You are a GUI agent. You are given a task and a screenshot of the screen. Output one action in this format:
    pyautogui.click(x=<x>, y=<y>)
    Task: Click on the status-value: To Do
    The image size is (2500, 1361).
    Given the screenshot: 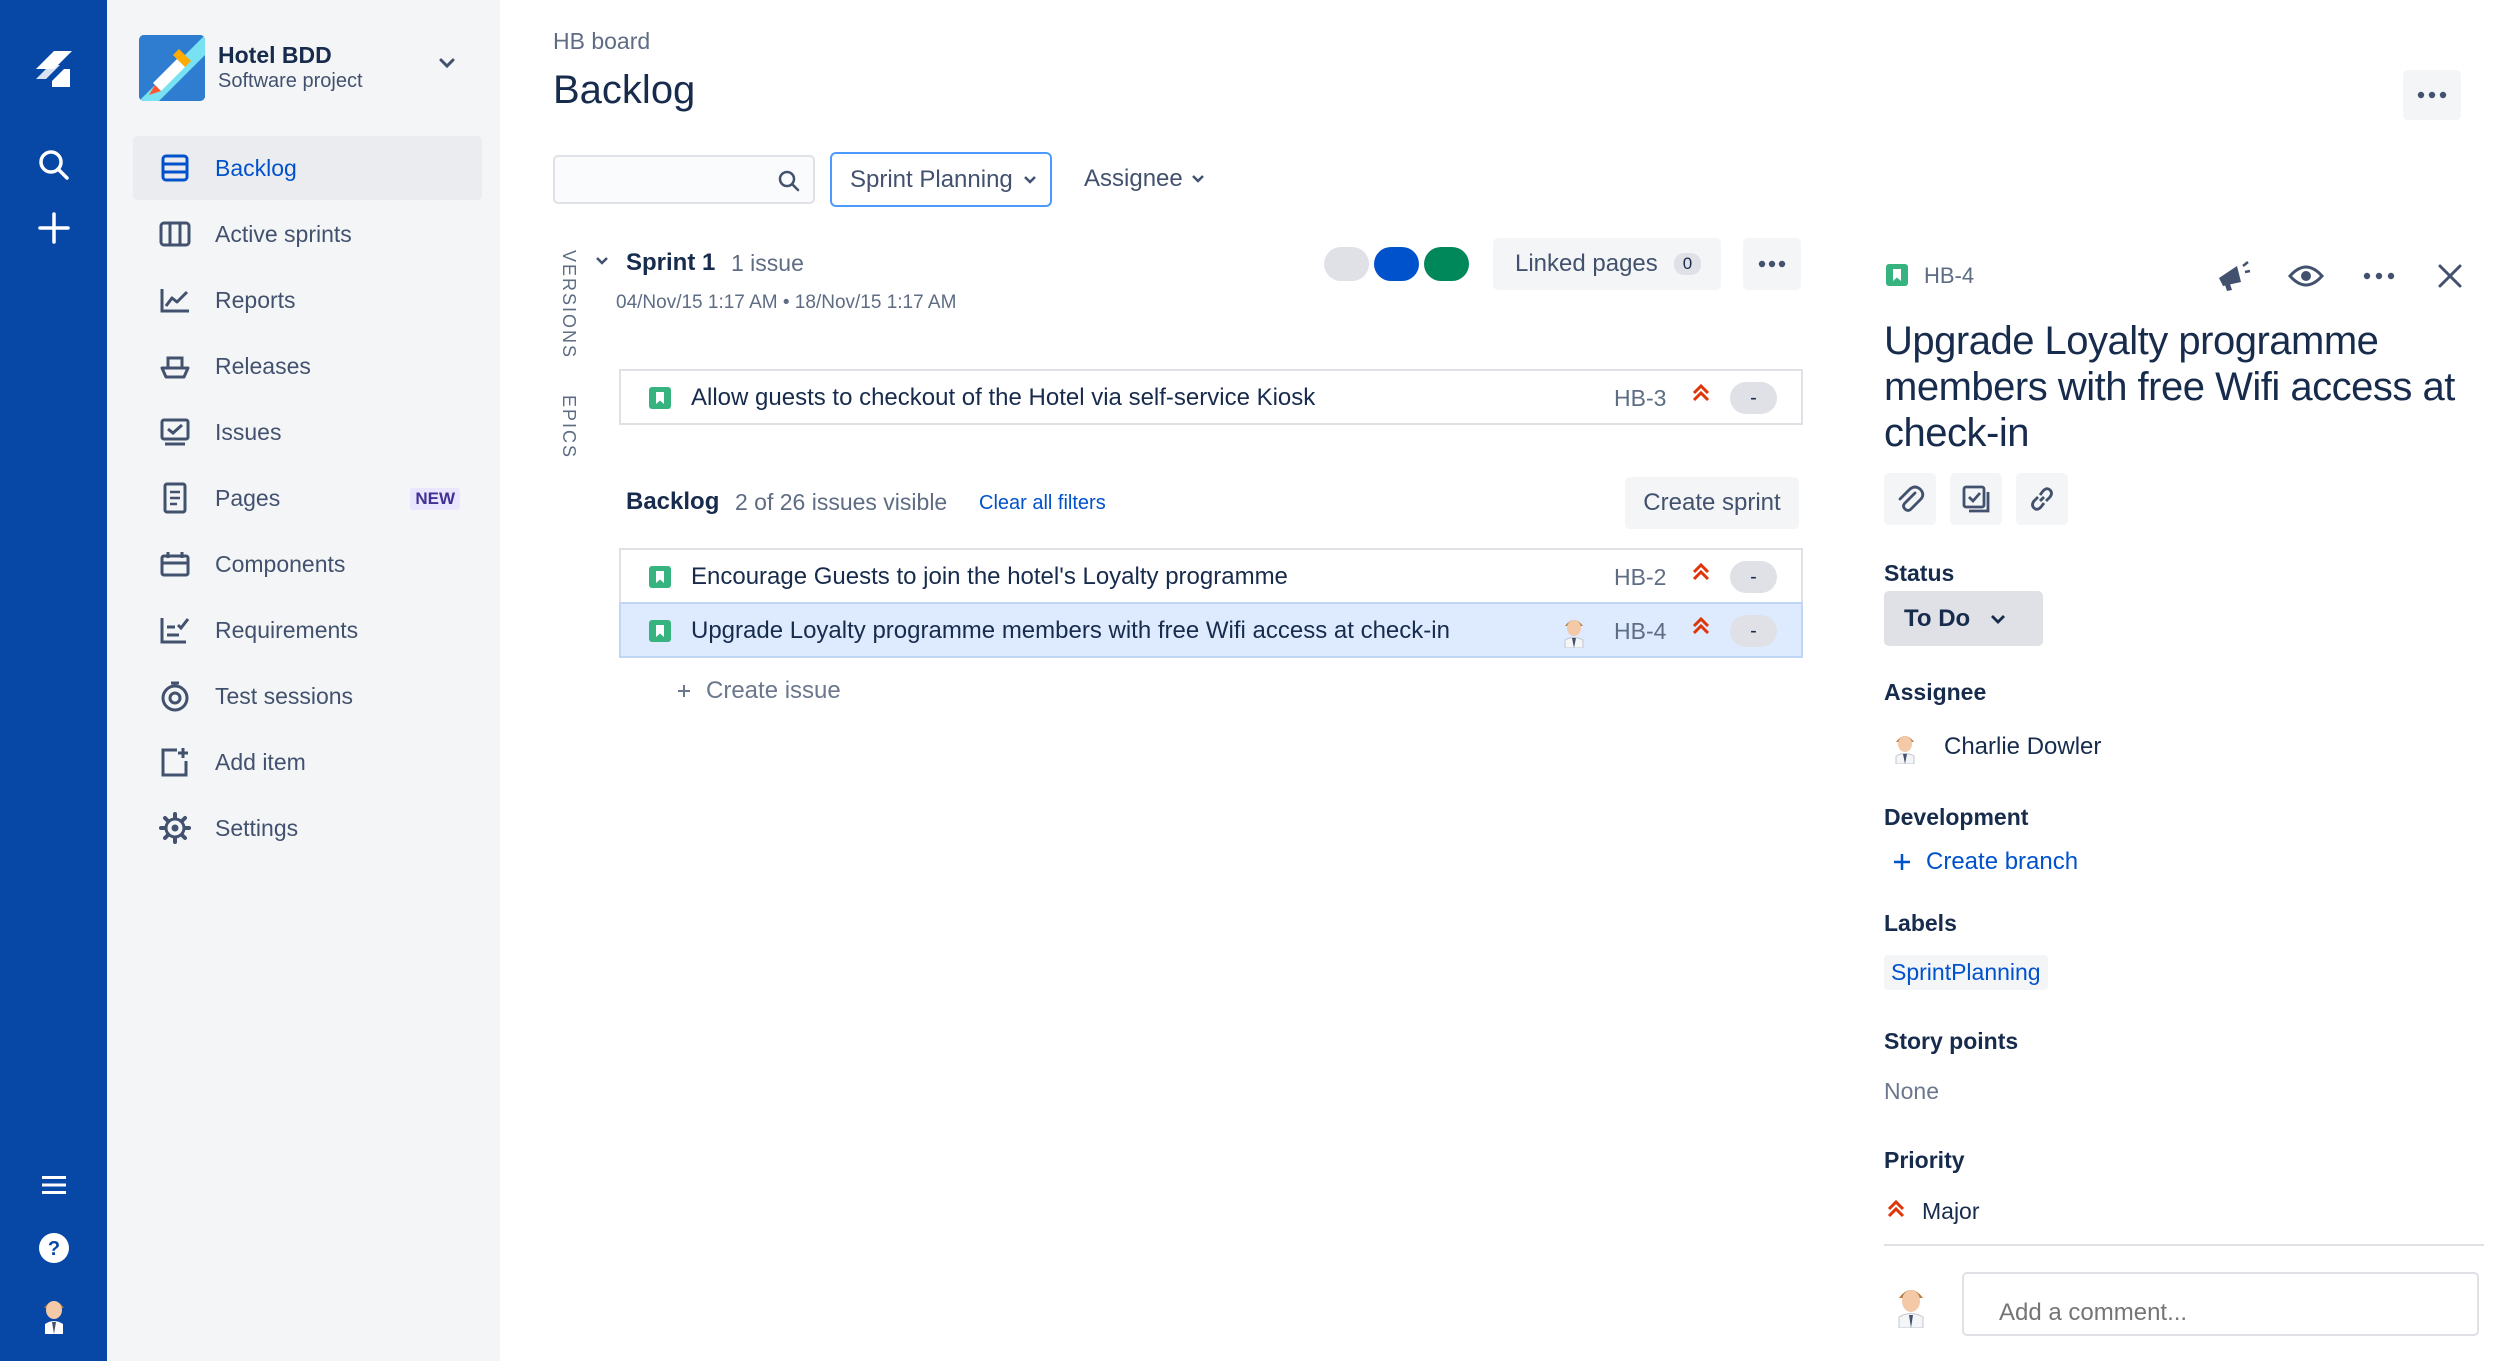 What is the action you would take?
    pyautogui.click(x=1937, y=618)
    